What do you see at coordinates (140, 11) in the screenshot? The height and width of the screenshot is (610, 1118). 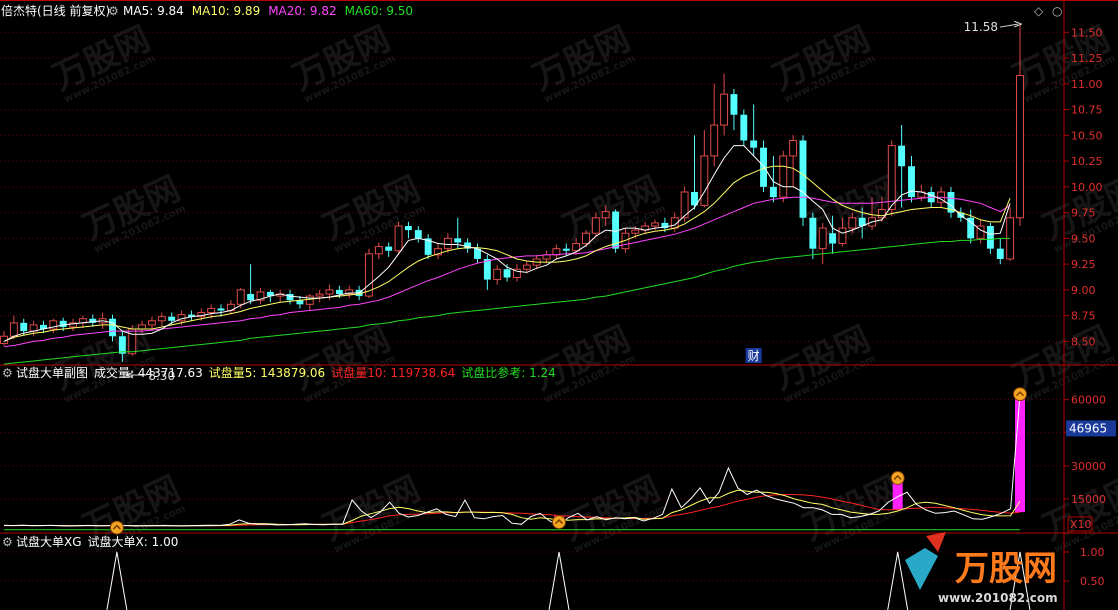 I see `ma5-label: MA5:` at bounding box center [140, 11].